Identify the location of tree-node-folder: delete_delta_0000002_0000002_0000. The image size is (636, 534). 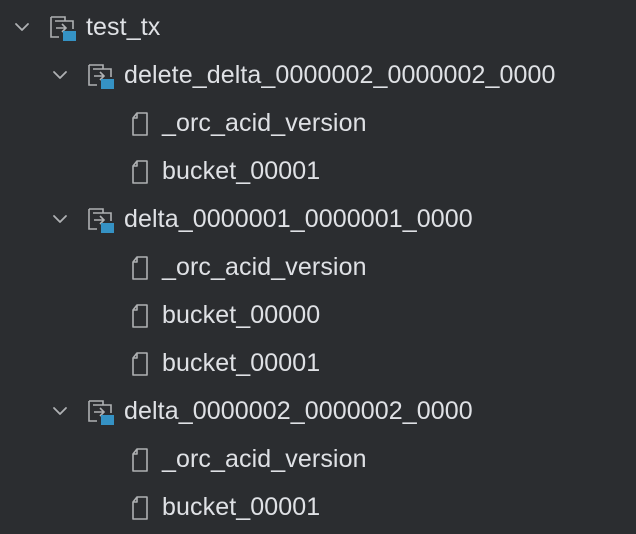
(318, 75).